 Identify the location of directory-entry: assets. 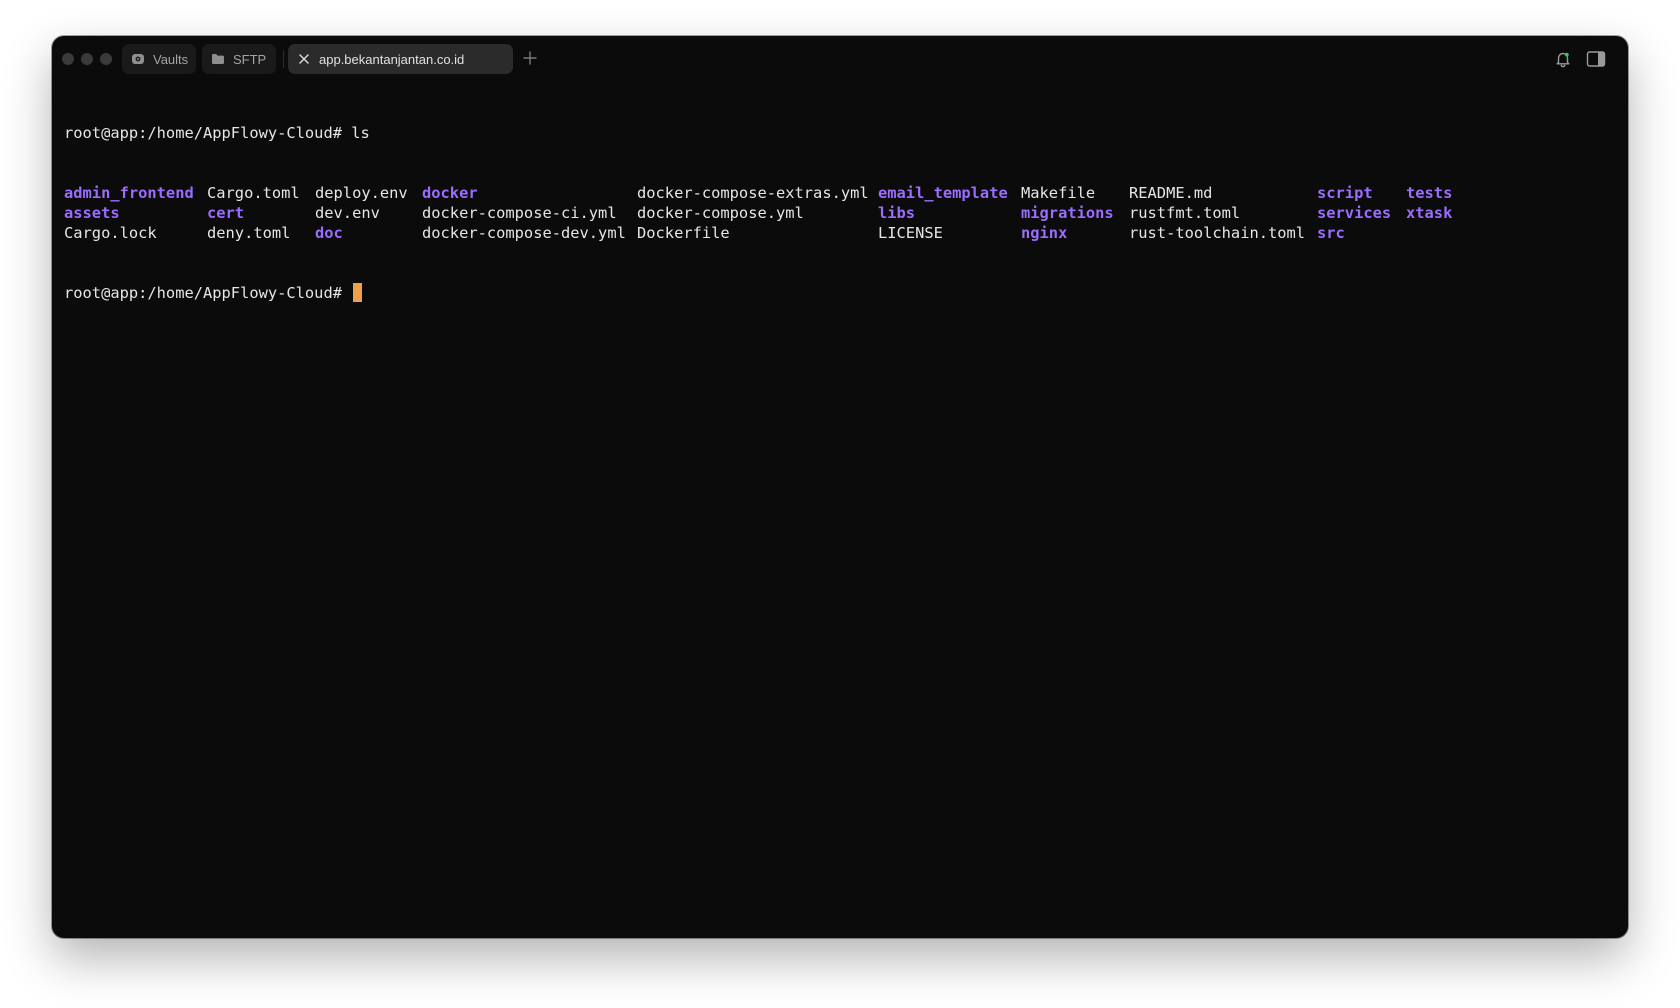
(92, 213).